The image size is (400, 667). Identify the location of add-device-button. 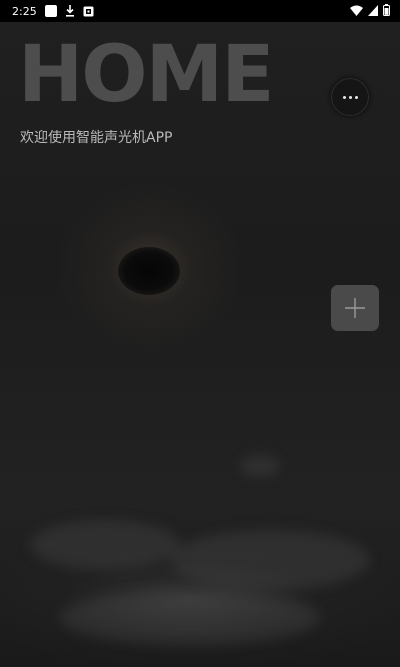
(355, 308).